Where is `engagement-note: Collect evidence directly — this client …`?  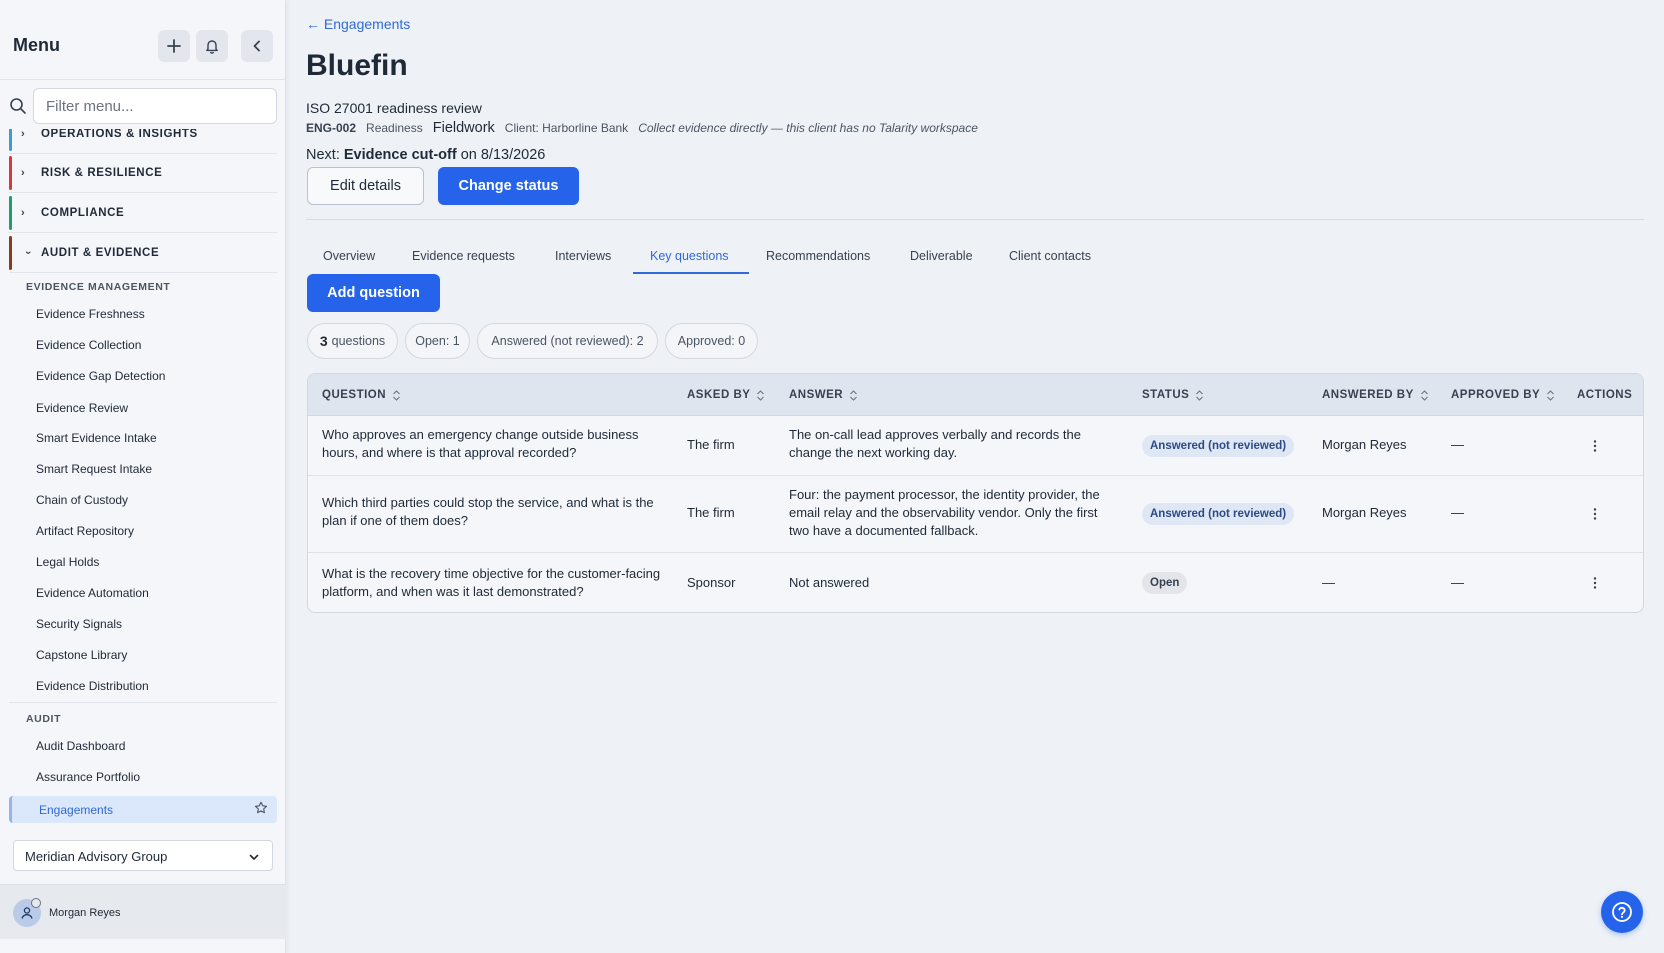 engagement-note: Collect evidence directly — this client … is located at coordinates (808, 128).